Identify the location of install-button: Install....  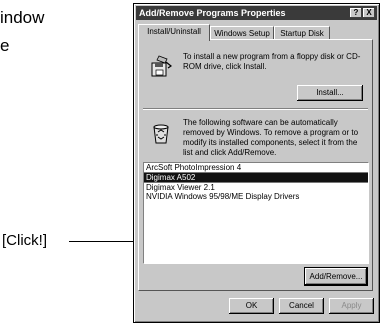
(330, 93).